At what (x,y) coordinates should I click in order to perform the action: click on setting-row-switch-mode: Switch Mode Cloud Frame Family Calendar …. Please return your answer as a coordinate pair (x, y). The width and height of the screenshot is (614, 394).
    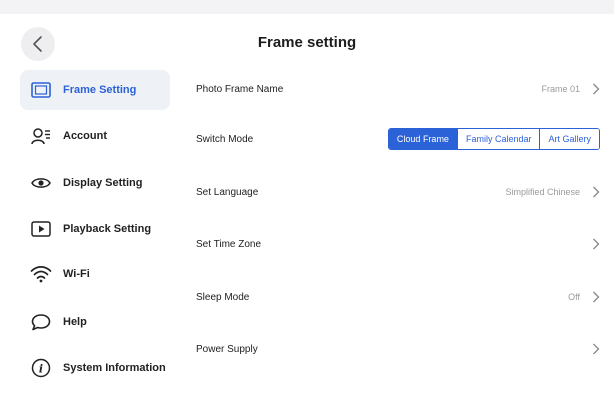
    Looking at the image, I should click on (398, 139).